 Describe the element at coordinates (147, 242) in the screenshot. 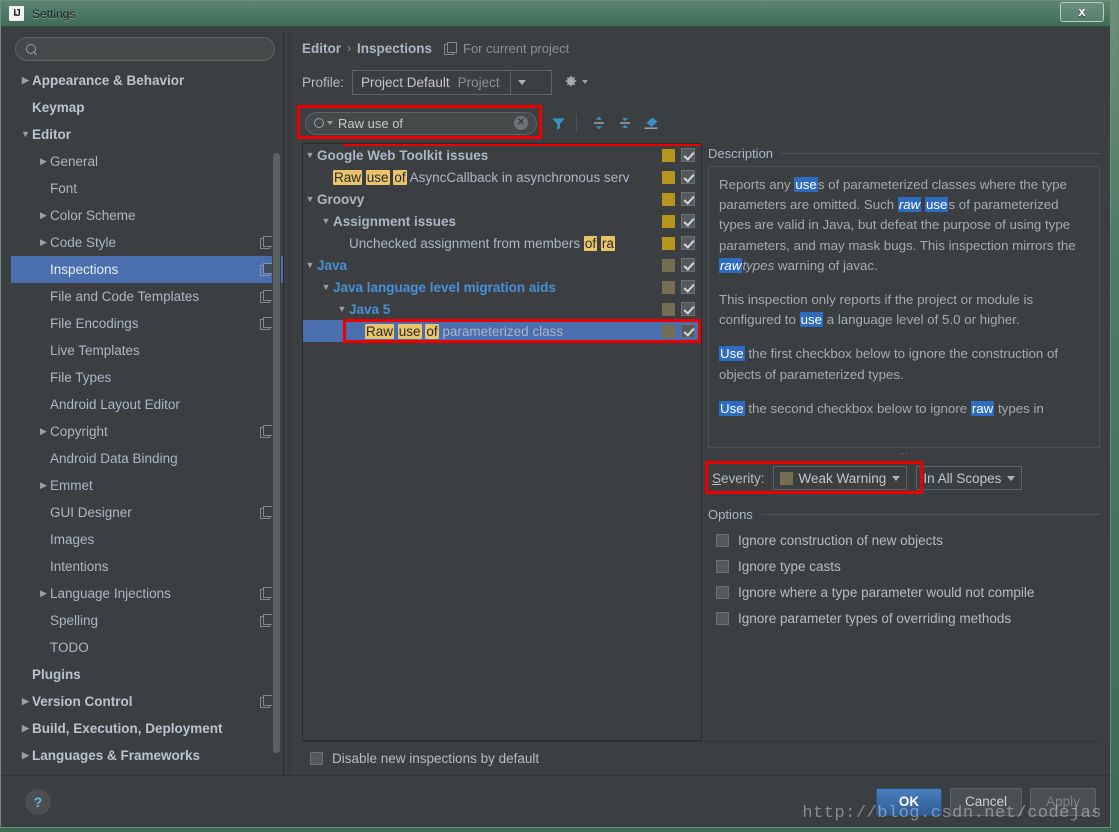

I see `sidebar-item-code-style: ▶ Code Style` at that location.